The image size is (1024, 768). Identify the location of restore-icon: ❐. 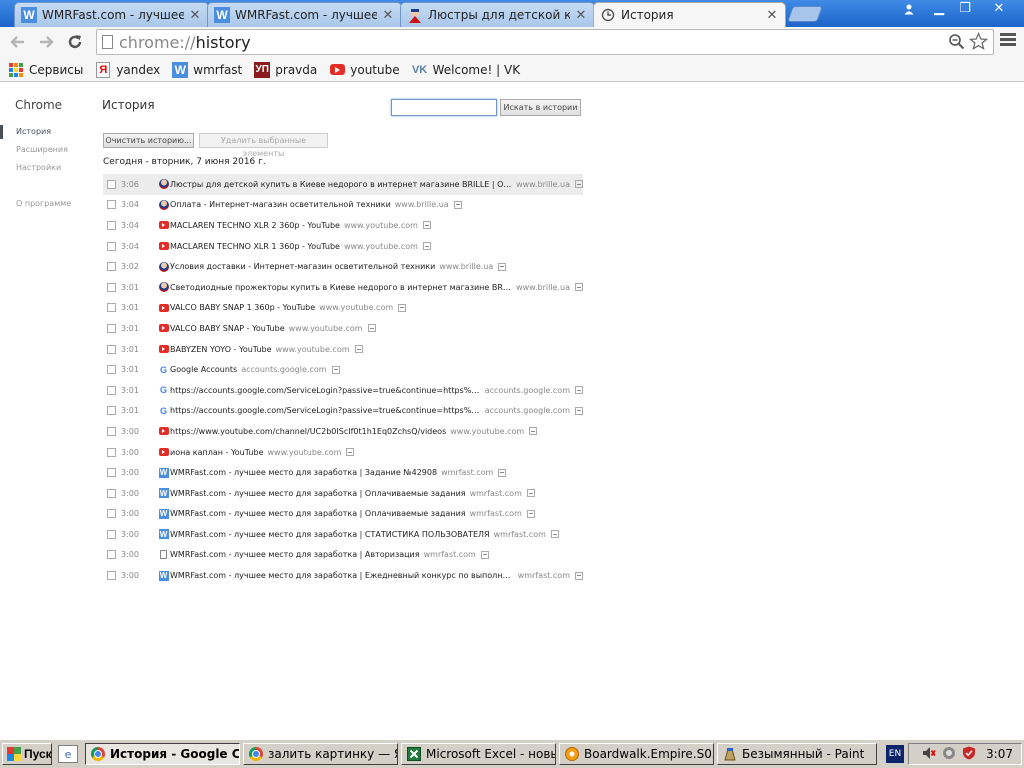
(965, 9).